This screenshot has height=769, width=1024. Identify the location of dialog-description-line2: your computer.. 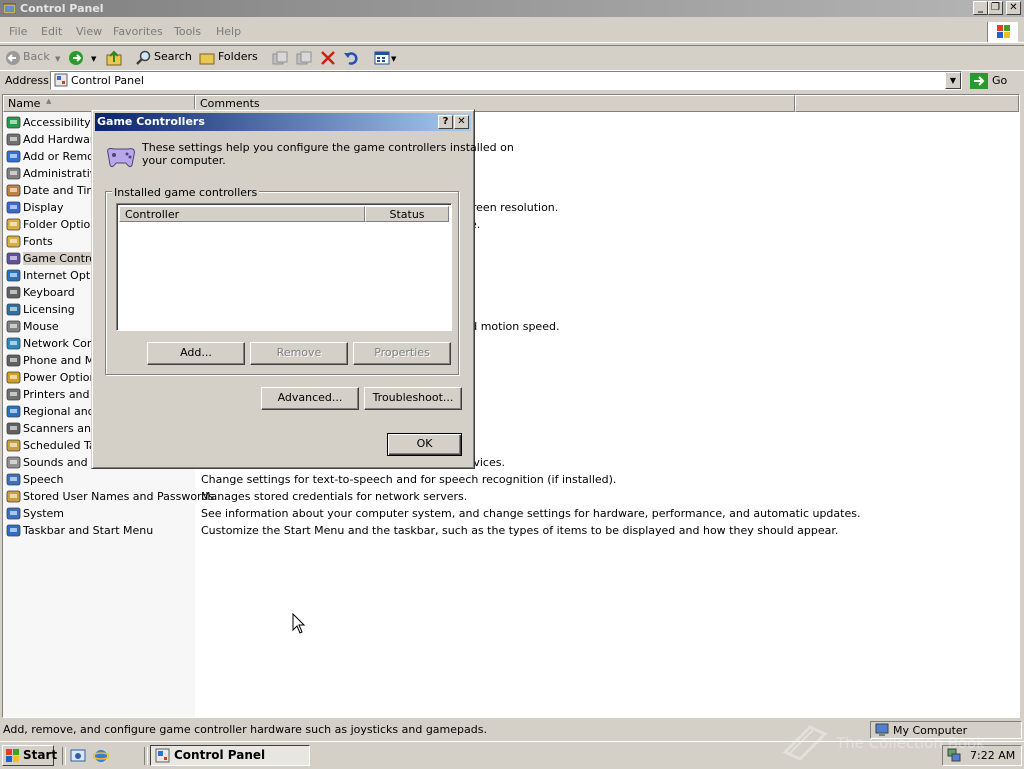
(184, 160).